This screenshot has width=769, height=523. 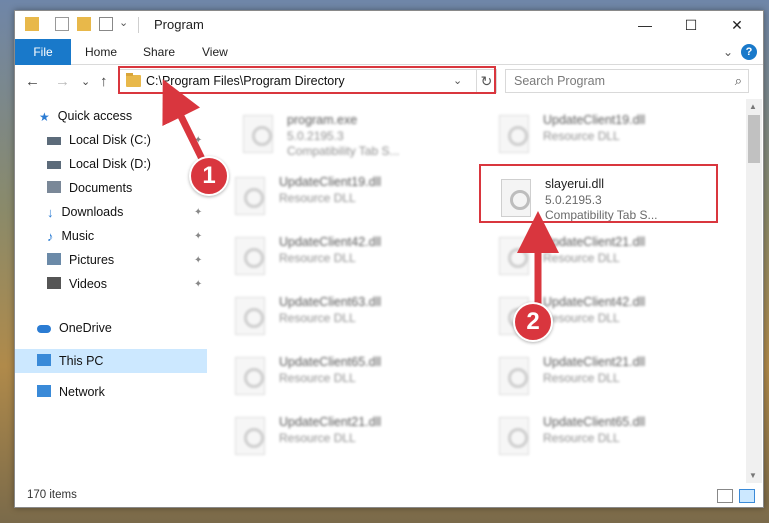 I want to click on title-separator, so click(x=138, y=25).